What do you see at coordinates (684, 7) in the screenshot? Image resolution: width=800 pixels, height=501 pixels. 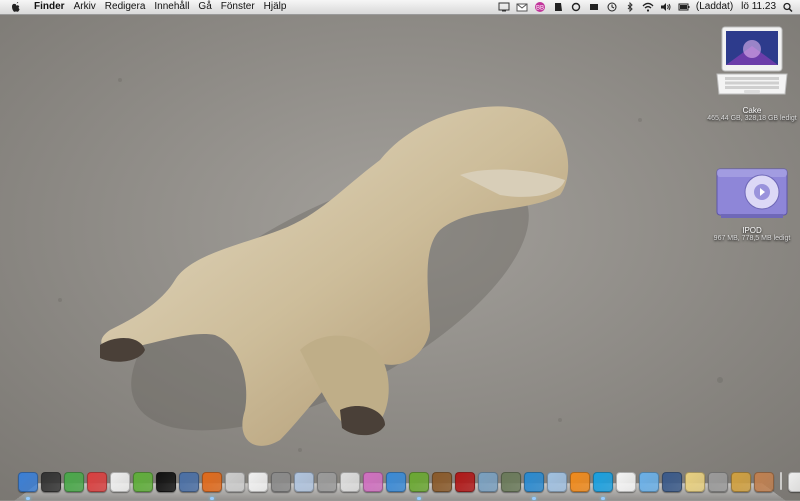 I see `battery-icon` at bounding box center [684, 7].